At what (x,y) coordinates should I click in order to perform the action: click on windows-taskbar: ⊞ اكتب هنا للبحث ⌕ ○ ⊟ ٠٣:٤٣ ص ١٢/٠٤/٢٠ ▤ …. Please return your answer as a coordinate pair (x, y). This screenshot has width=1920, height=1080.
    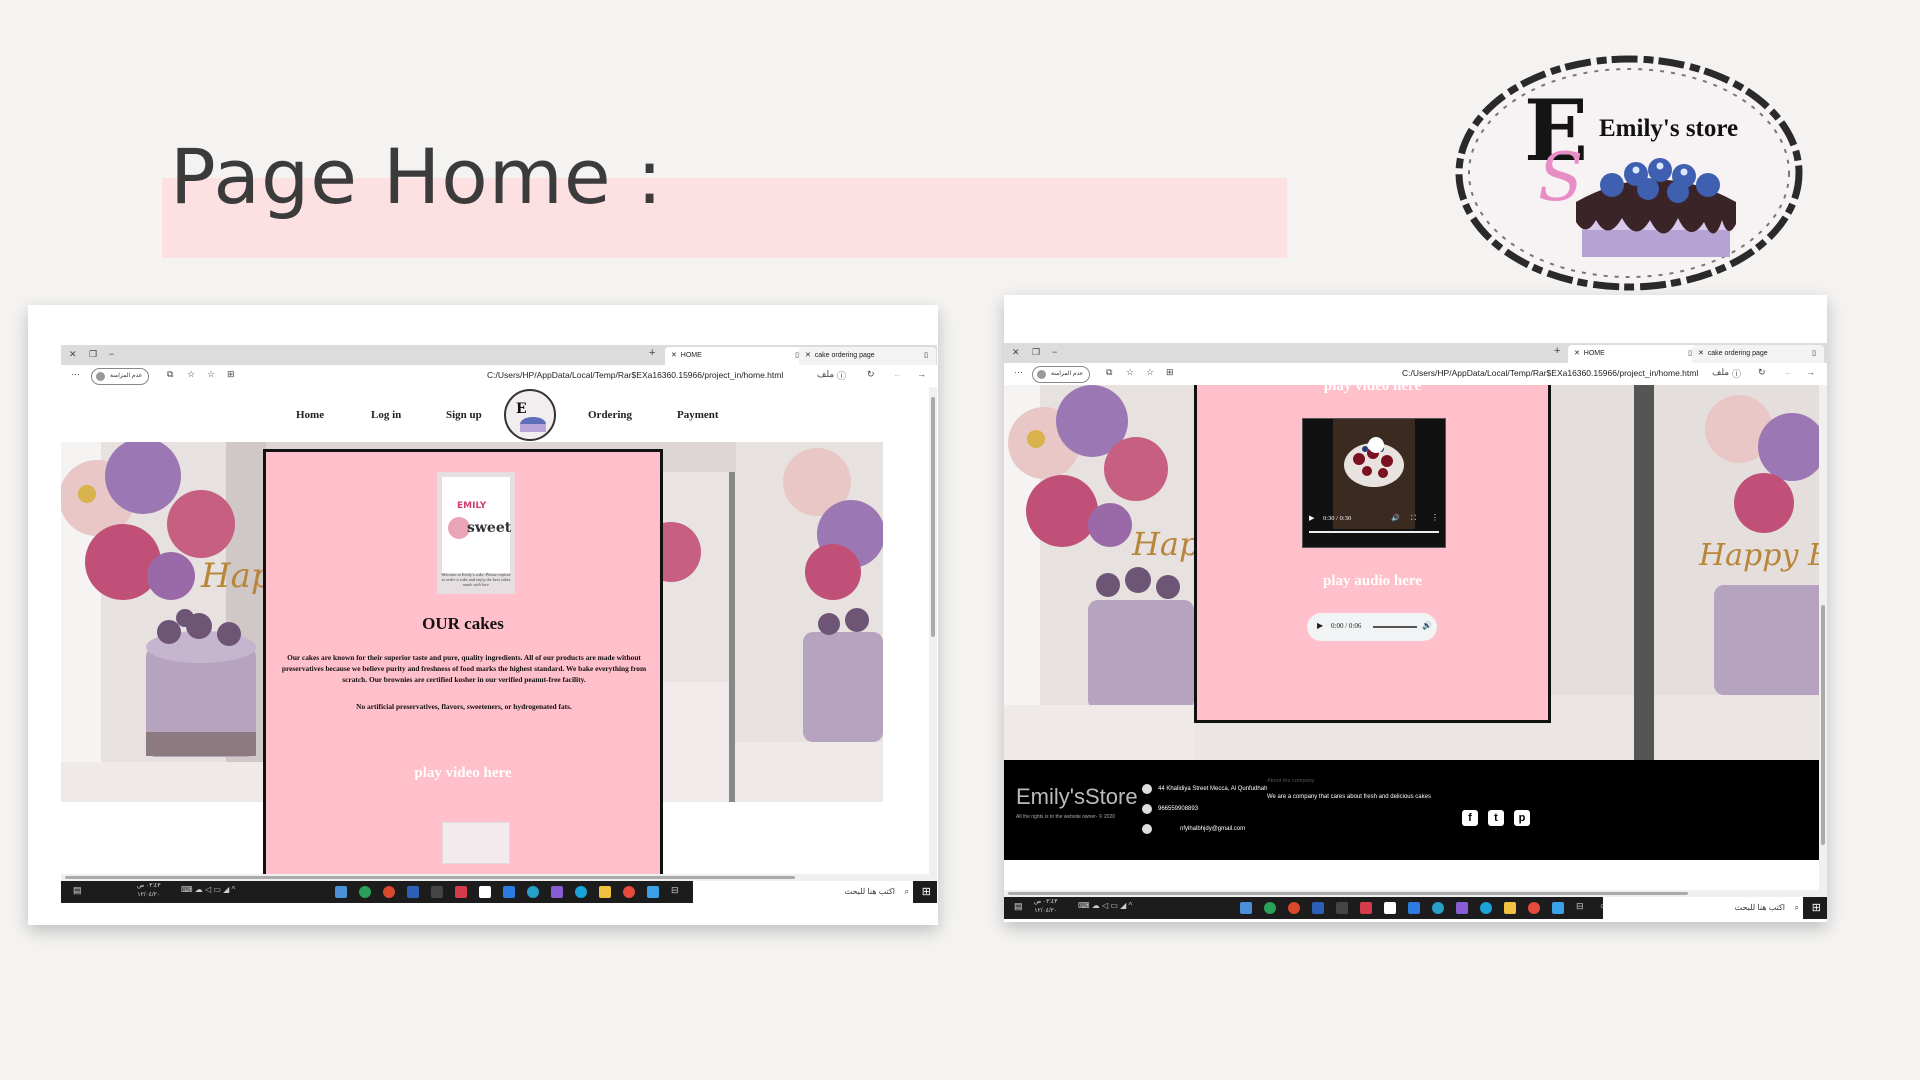
    Looking at the image, I should click on (1415, 908).